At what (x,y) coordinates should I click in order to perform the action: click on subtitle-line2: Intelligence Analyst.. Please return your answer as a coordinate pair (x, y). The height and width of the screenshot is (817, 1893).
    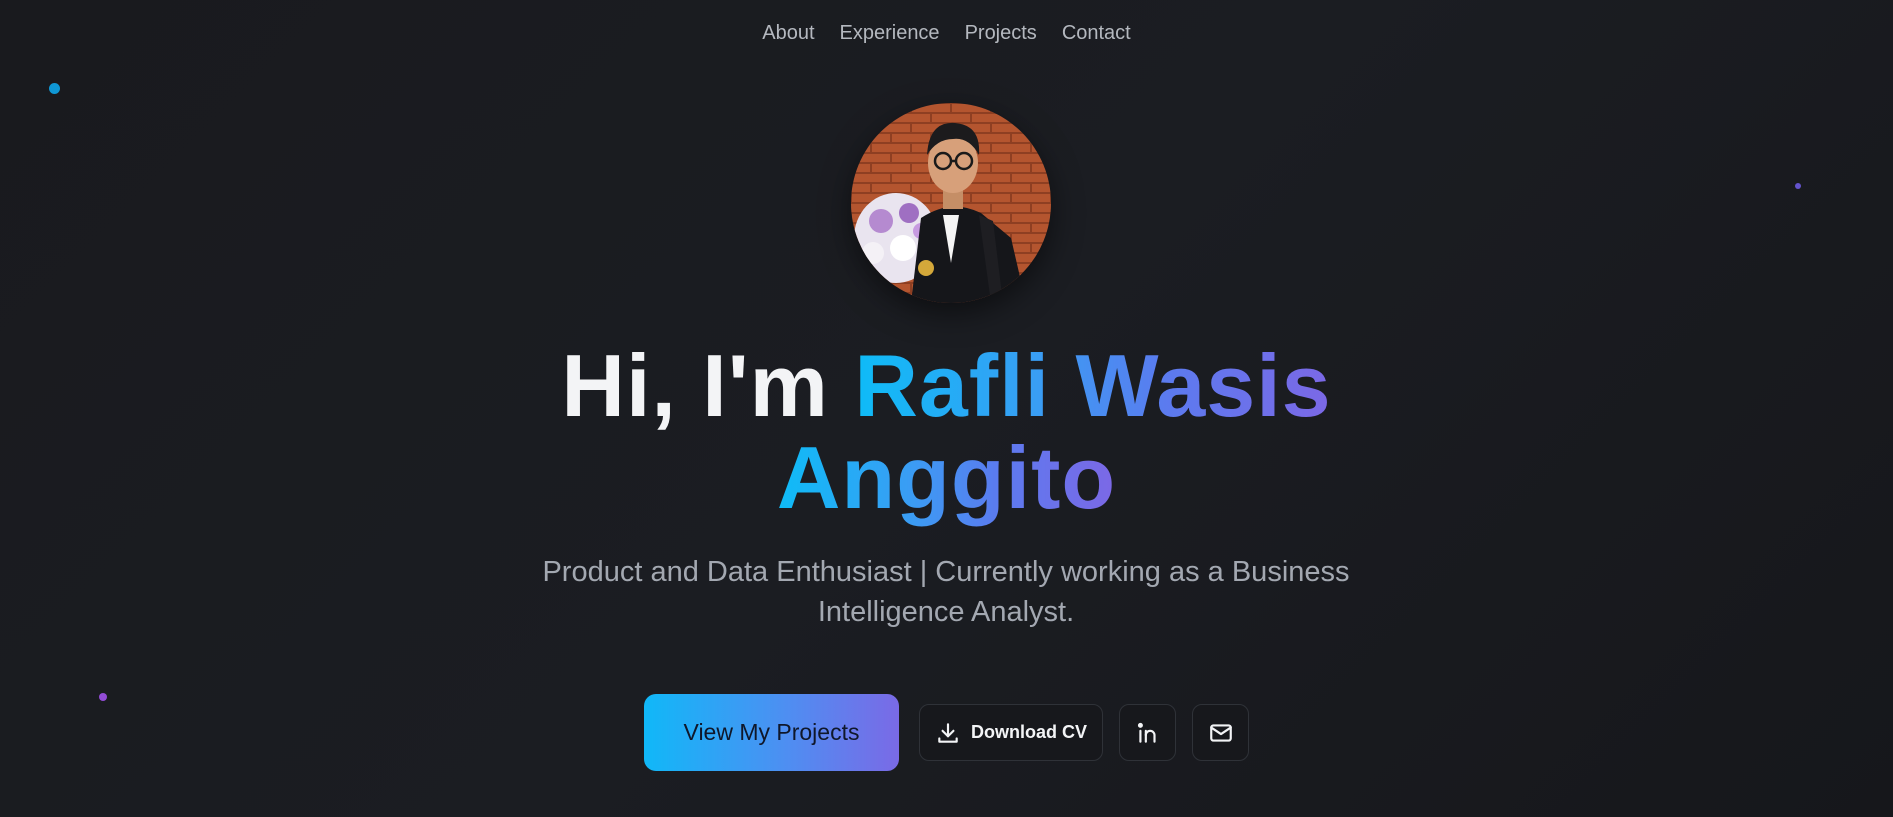
    Looking at the image, I should click on (946, 612).